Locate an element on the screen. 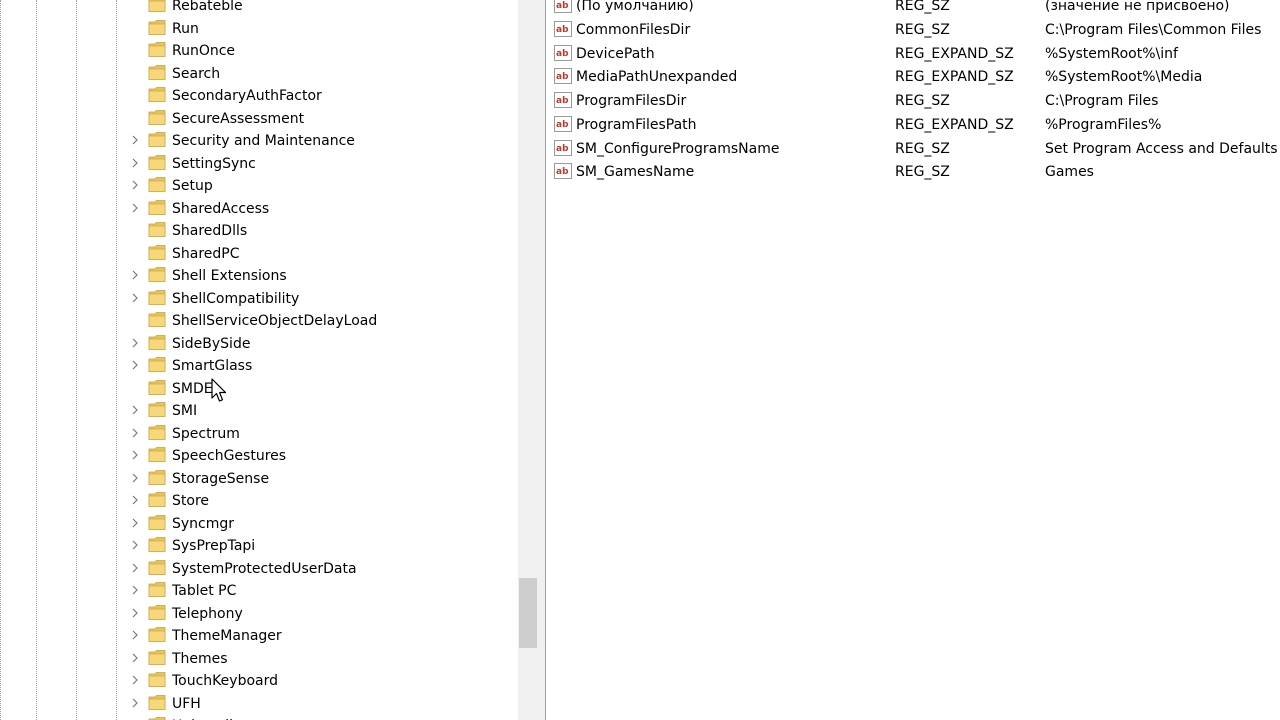 This screenshot has height=720, width=1280. tree-item: Run is located at coordinates (260, 29).